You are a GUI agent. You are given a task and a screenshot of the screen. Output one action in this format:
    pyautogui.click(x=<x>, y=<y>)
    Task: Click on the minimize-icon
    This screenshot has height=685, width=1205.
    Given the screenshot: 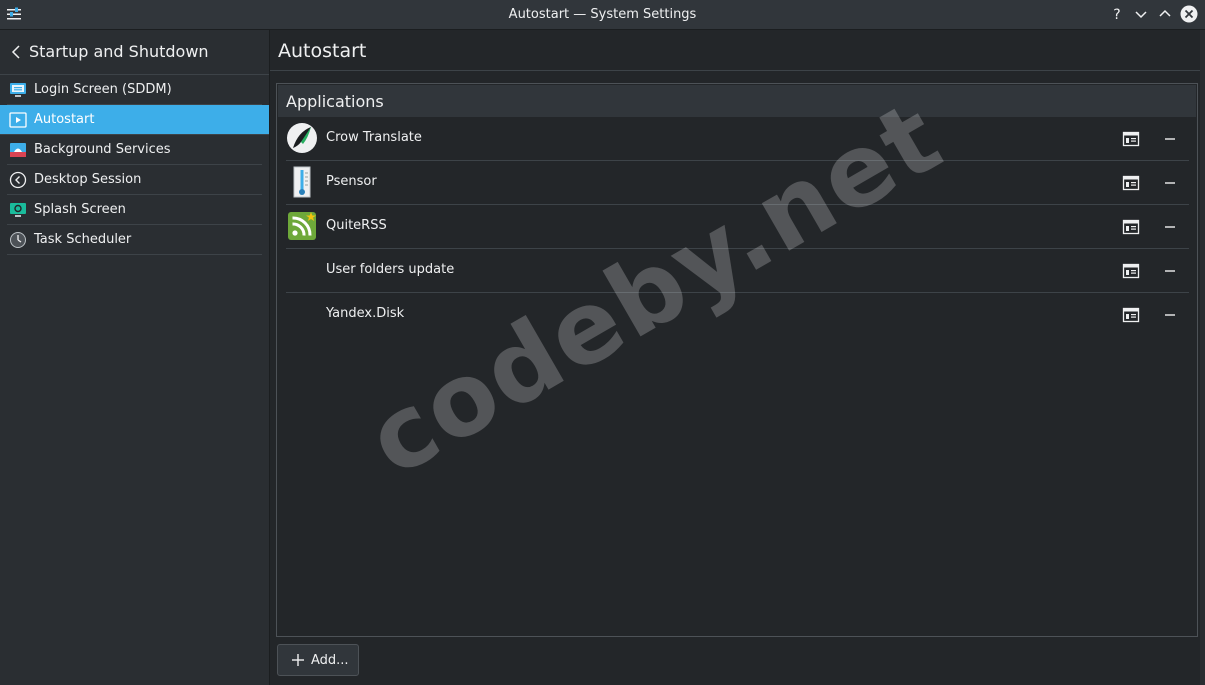 What is the action you would take?
    pyautogui.click(x=1141, y=14)
    